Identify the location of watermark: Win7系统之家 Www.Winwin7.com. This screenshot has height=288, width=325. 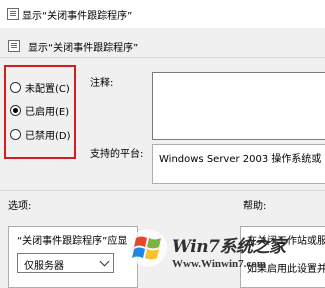
(226, 253).